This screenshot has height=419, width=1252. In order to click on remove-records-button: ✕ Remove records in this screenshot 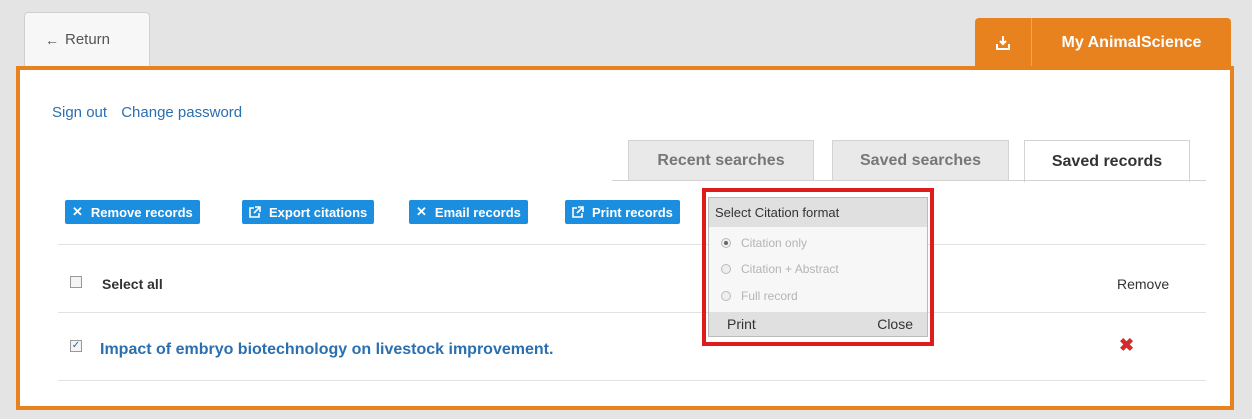, I will do `click(132, 212)`.